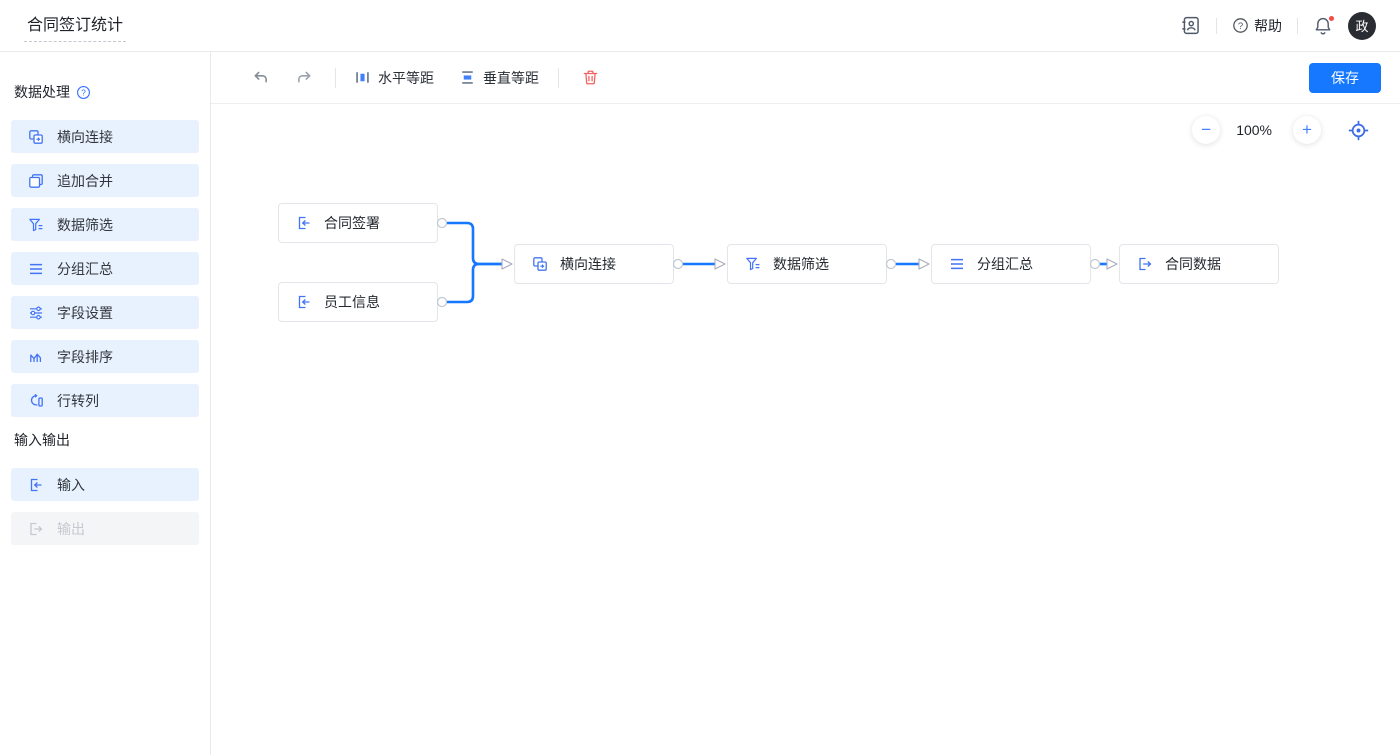  I want to click on redo-button, so click(304, 78).